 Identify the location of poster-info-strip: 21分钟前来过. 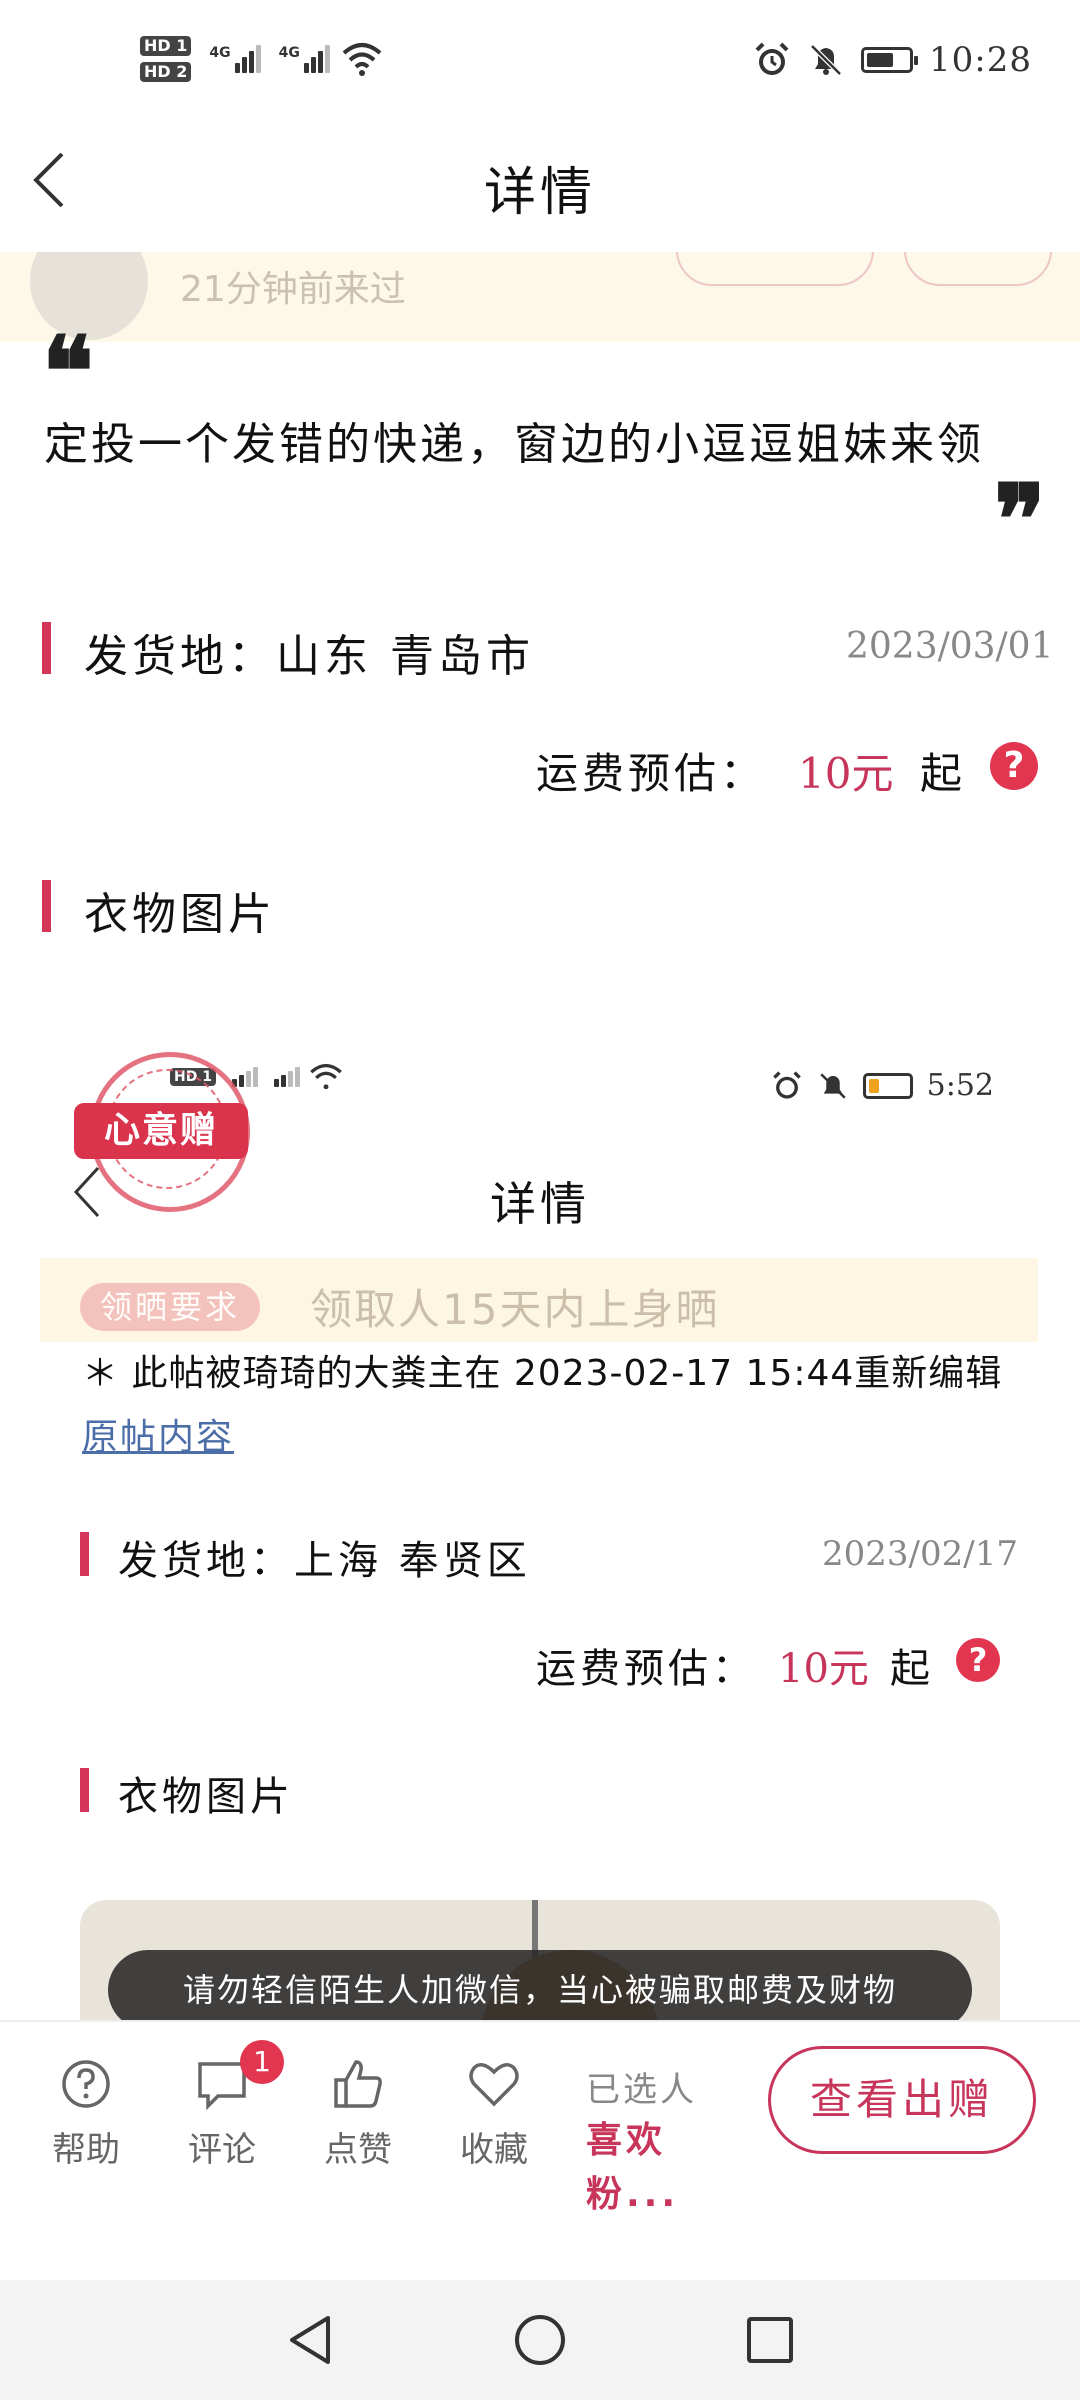
(540, 297).